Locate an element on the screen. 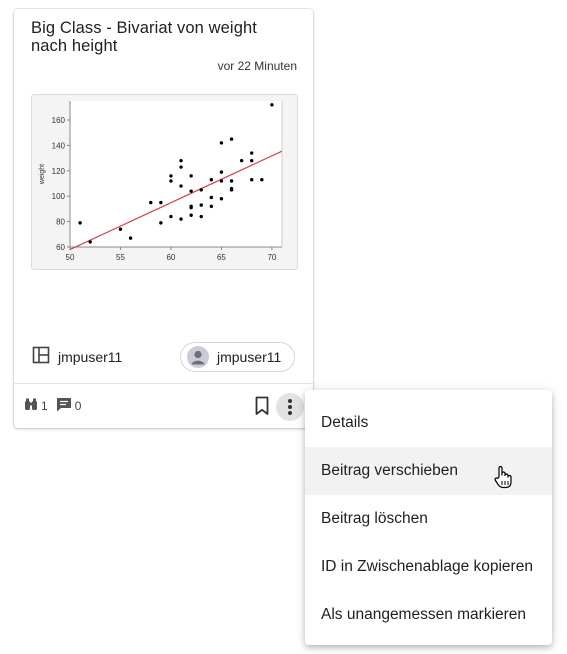  more-vertical-icon is located at coordinates (290, 407).